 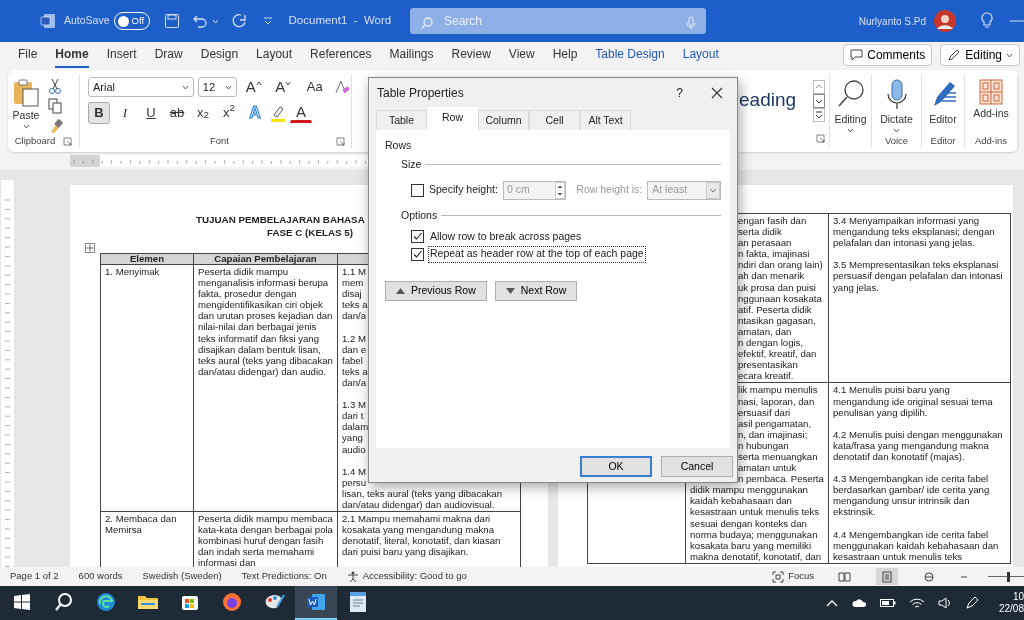 What do you see at coordinates (200, 21) in the screenshot?
I see `undo-icon` at bounding box center [200, 21].